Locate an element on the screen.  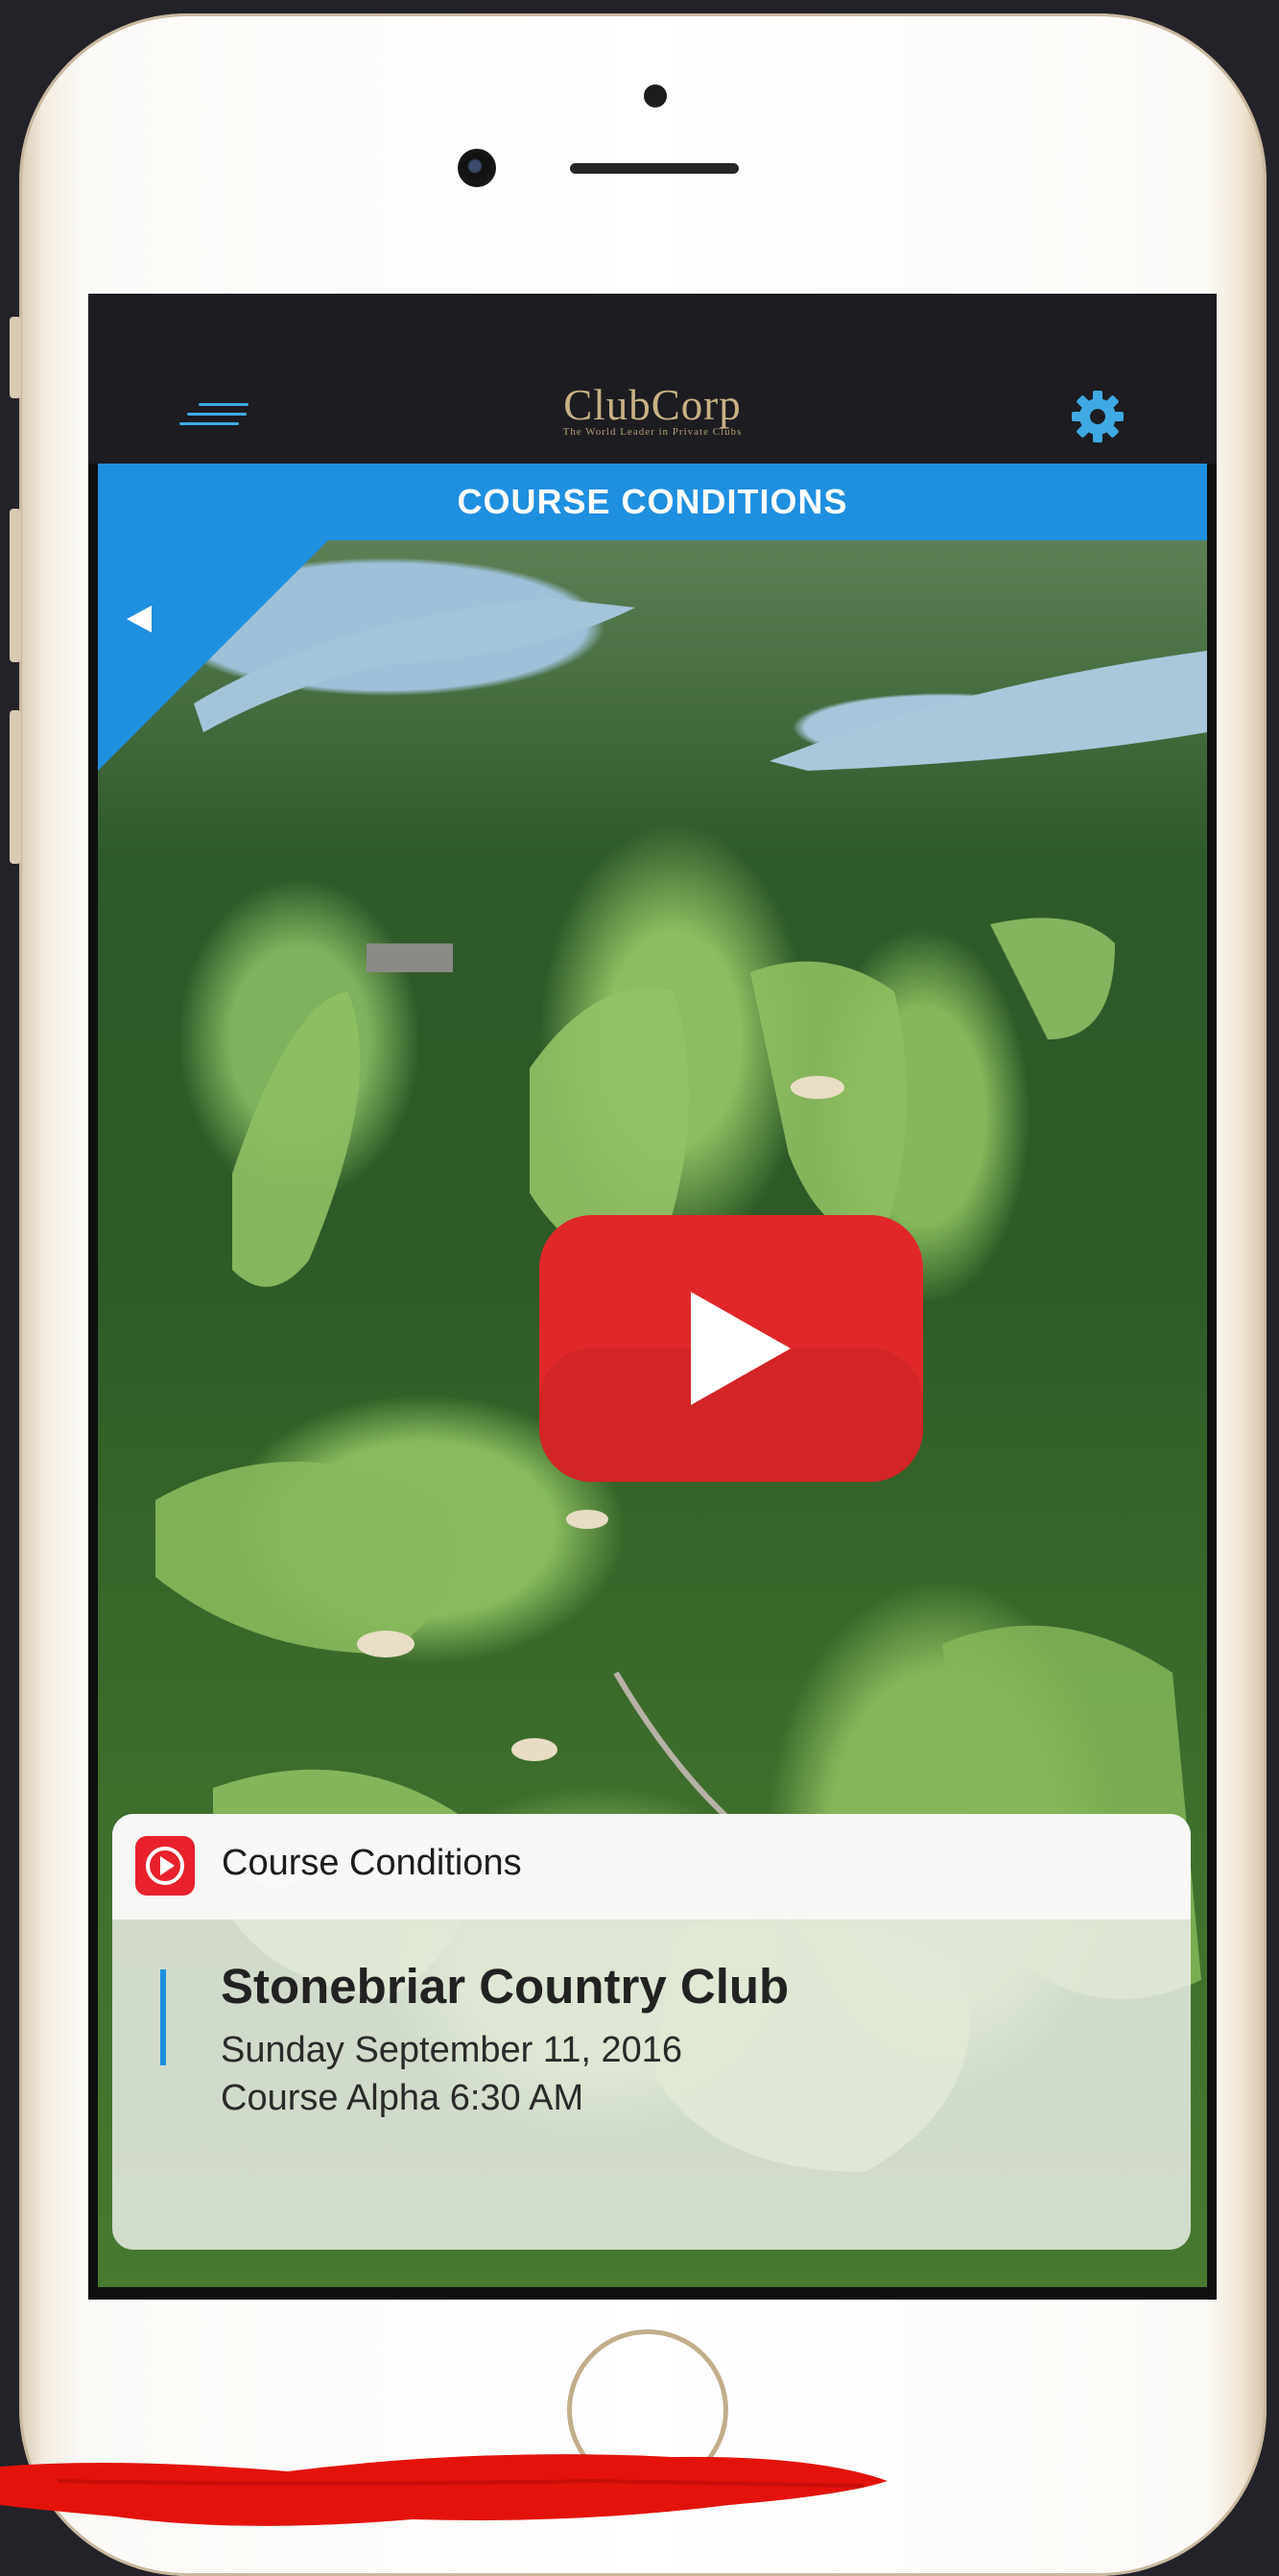
notification-title: Stonebriar Country Club is located at coordinates (505, 1986).